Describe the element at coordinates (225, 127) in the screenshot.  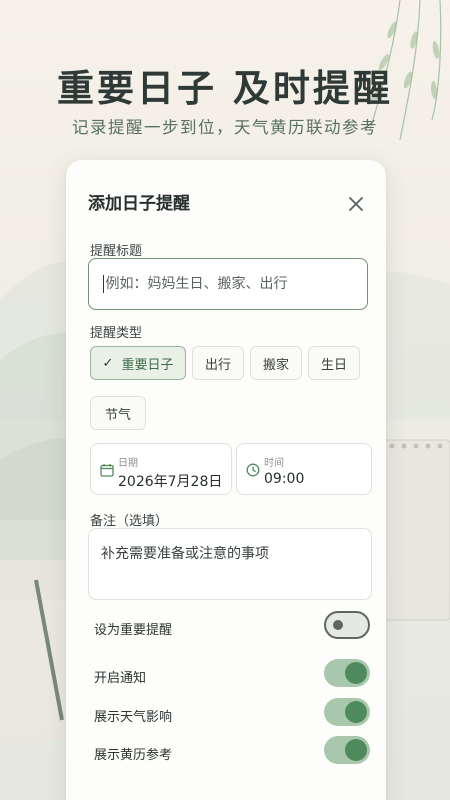
I see `hero-subtitle: 记录提醒一步到位，天气黄历联动参考` at that location.